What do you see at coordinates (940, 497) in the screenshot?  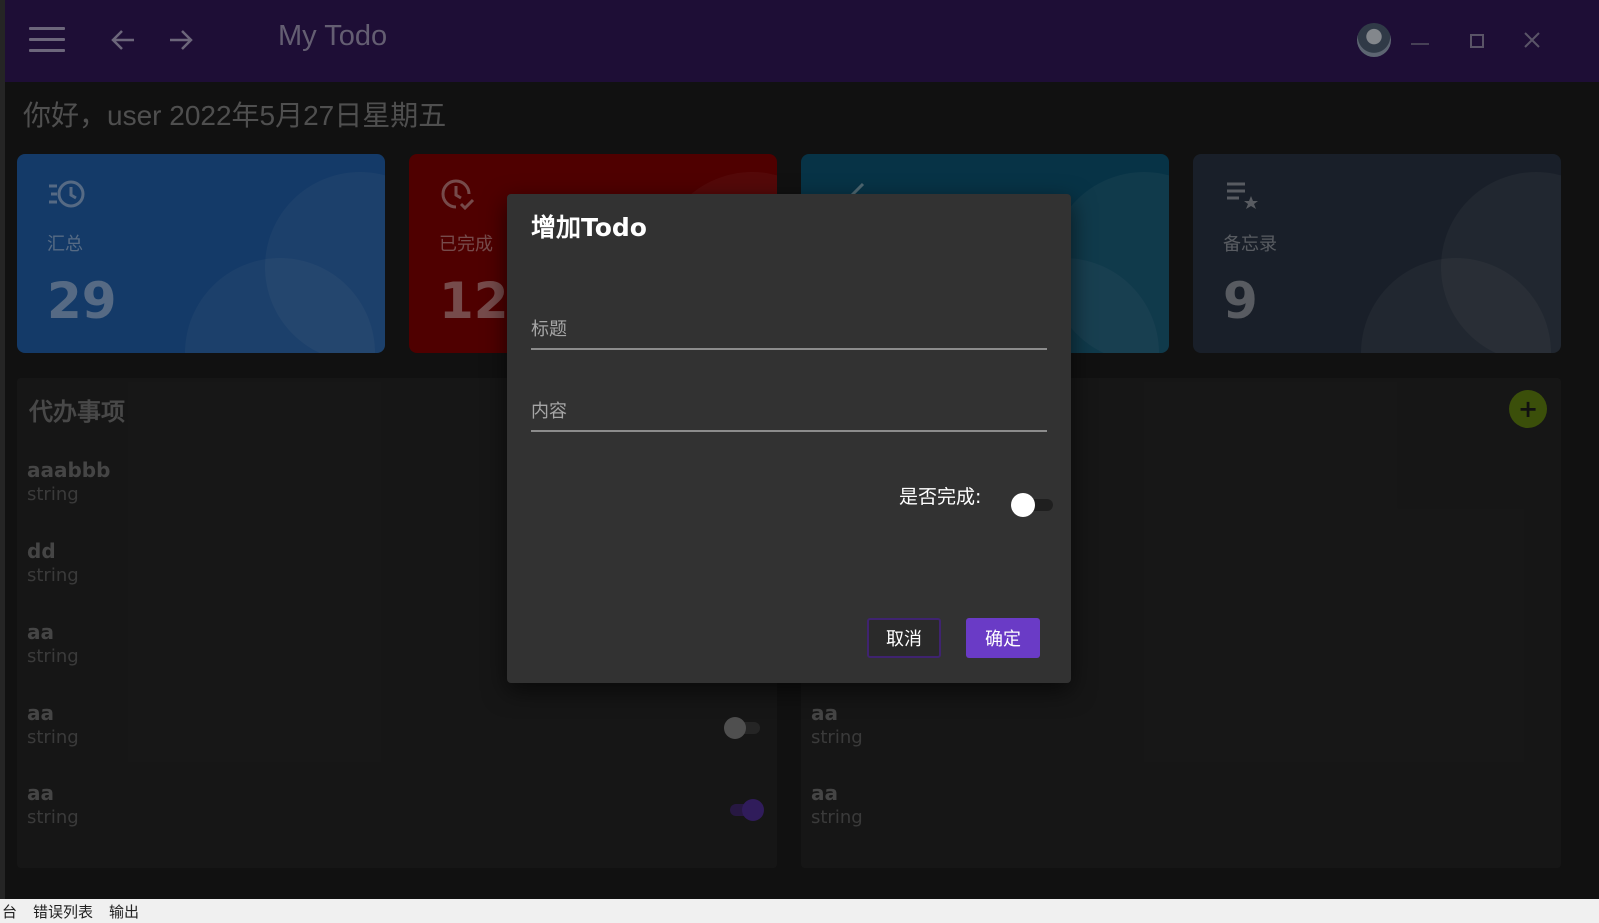 I see `done-label: 是否完成:` at bounding box center [940, 497].